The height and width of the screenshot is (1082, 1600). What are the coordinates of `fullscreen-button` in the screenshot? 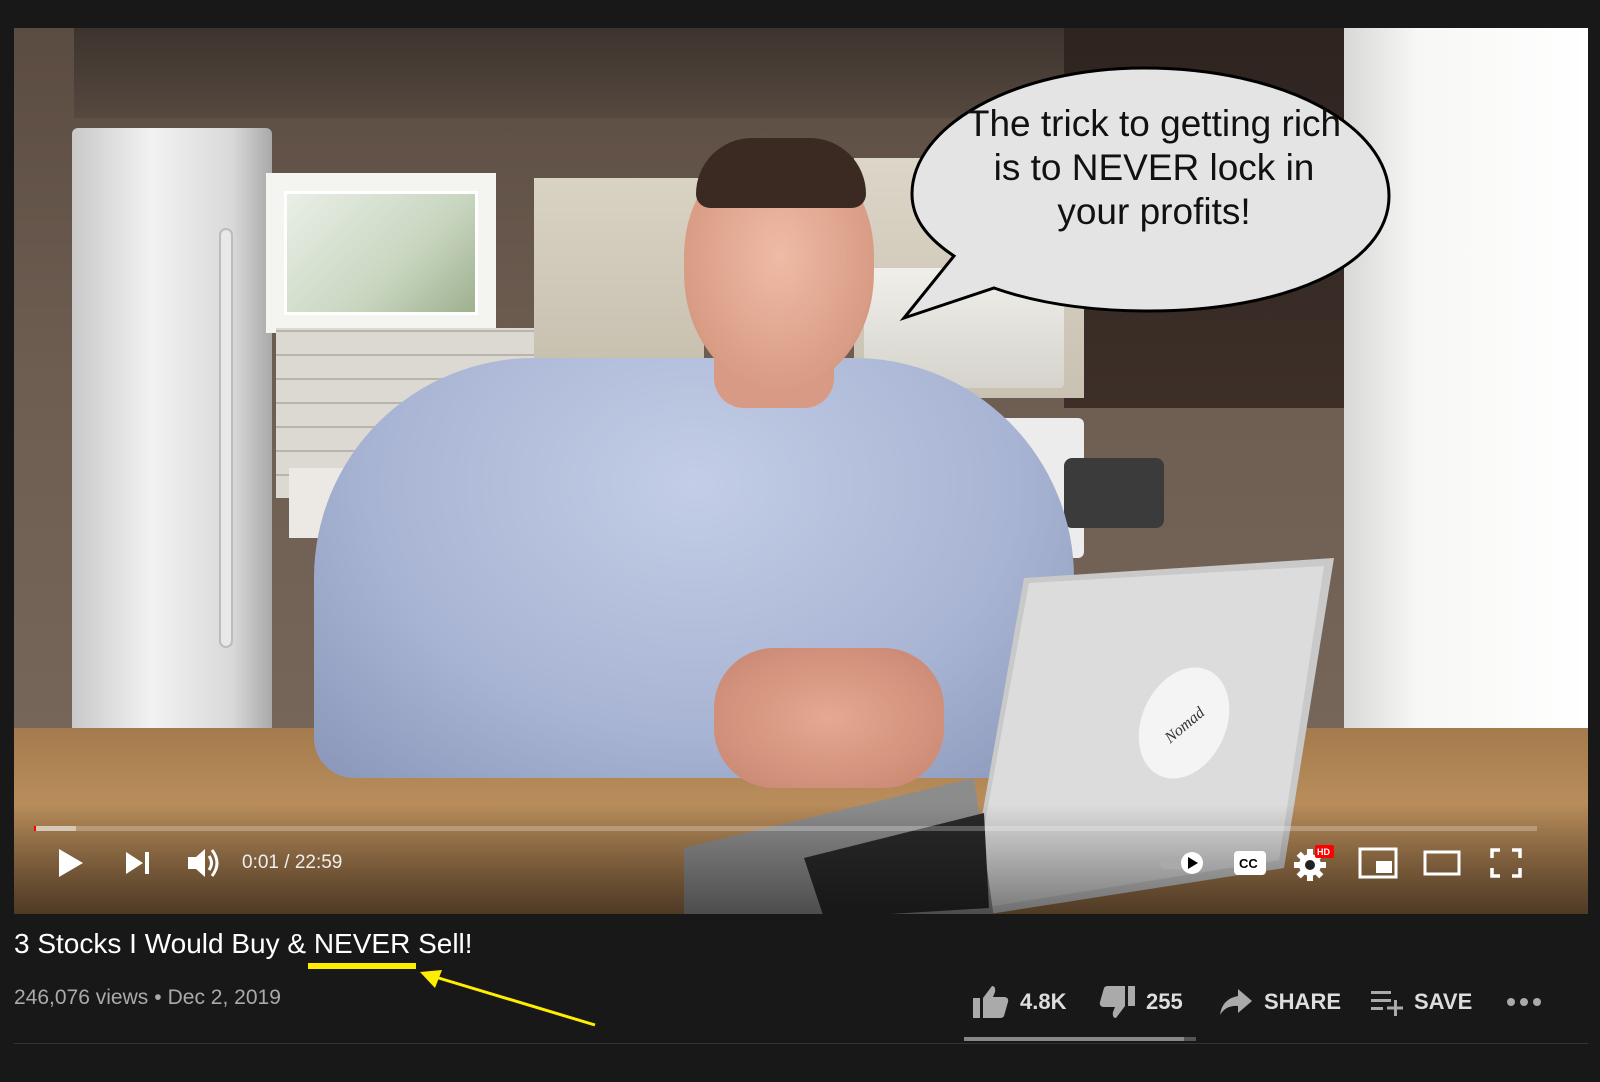 It's located at (1506, 863).